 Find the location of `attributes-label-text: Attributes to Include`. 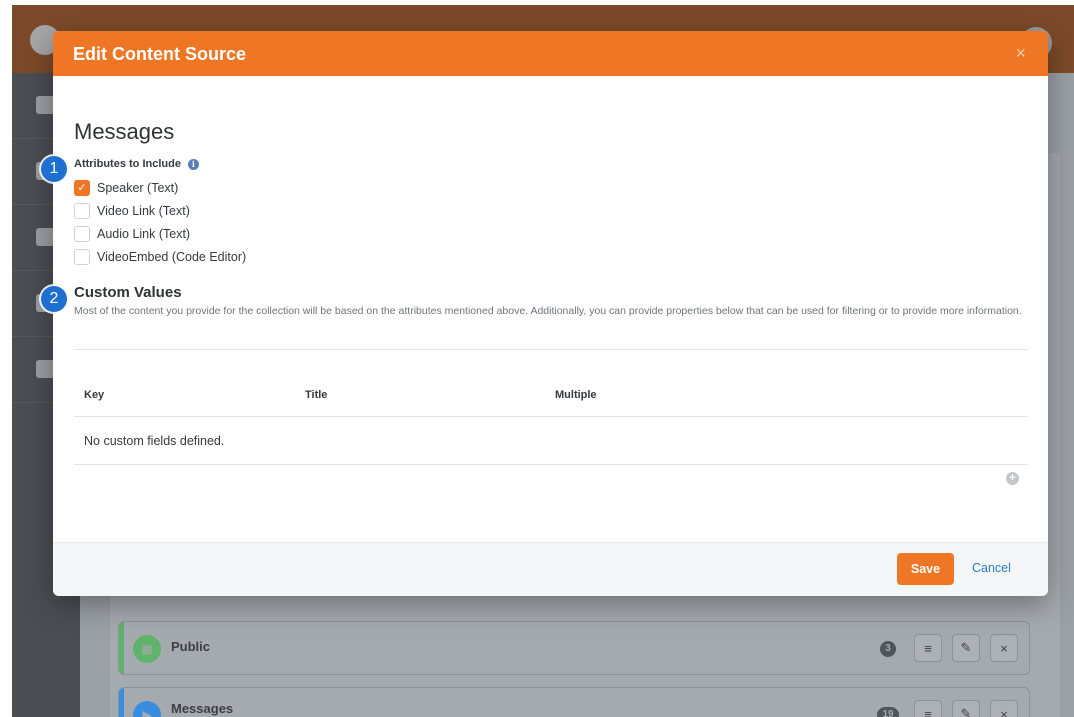

attributes-label-text: Attributes to Include is located at coordinates (127, 164).